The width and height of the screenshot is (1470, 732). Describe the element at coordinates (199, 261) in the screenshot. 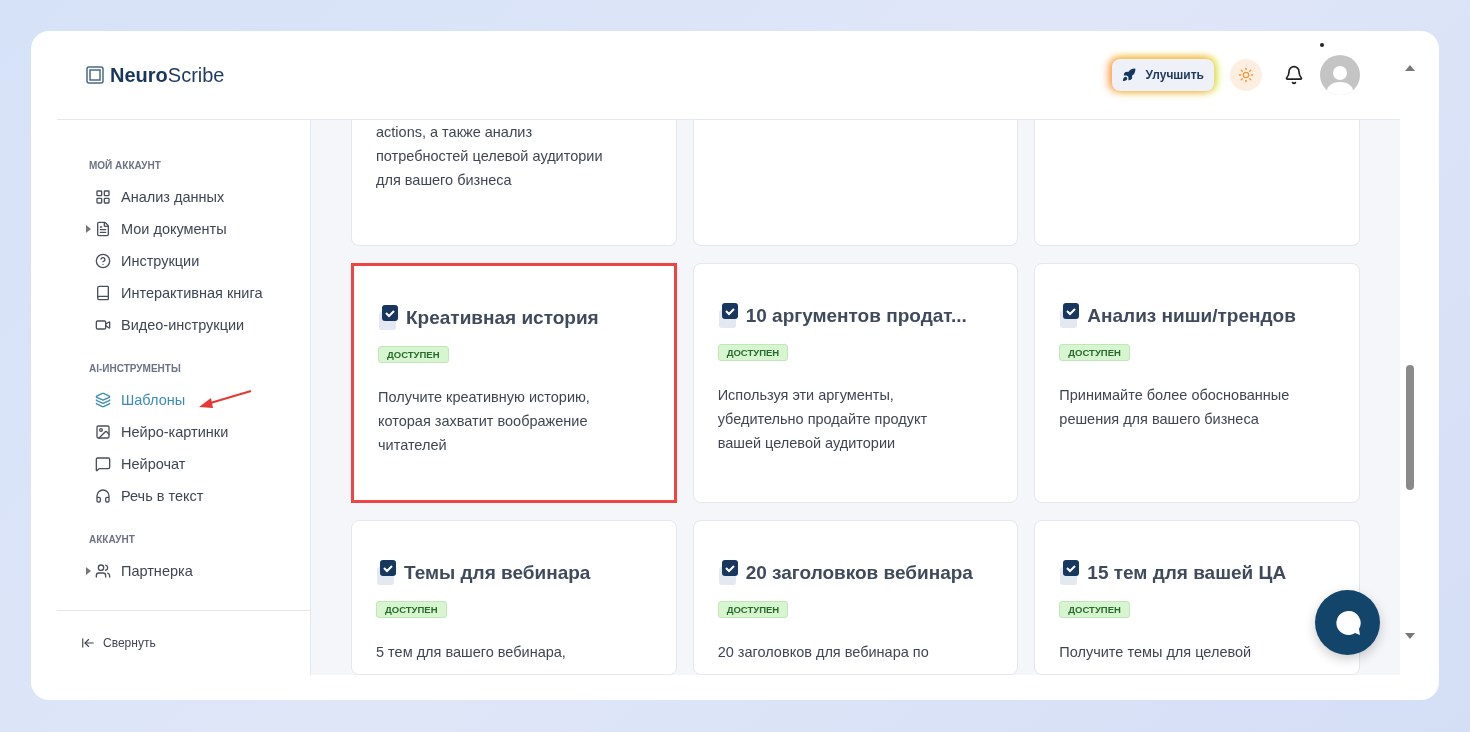

I see `sidebar-item: Инструкции` at that location.